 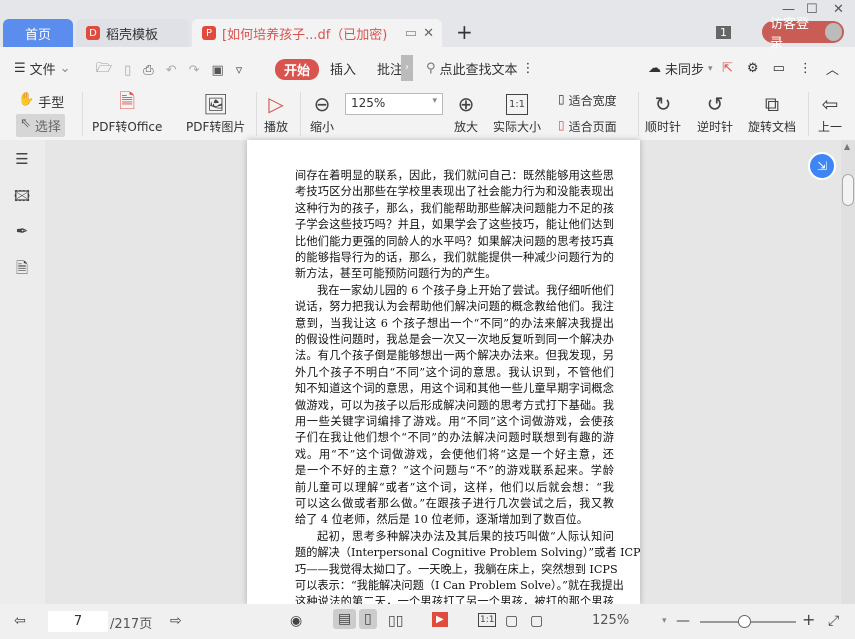 I want to click on tab-home: 首页, so click(x=38, y=33).